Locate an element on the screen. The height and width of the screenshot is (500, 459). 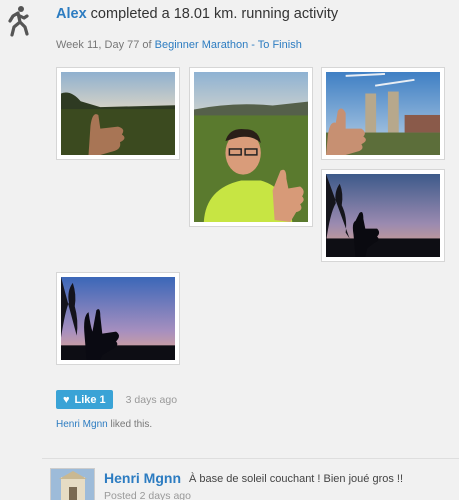
running-person-icon is located at coordinates (18, 21).